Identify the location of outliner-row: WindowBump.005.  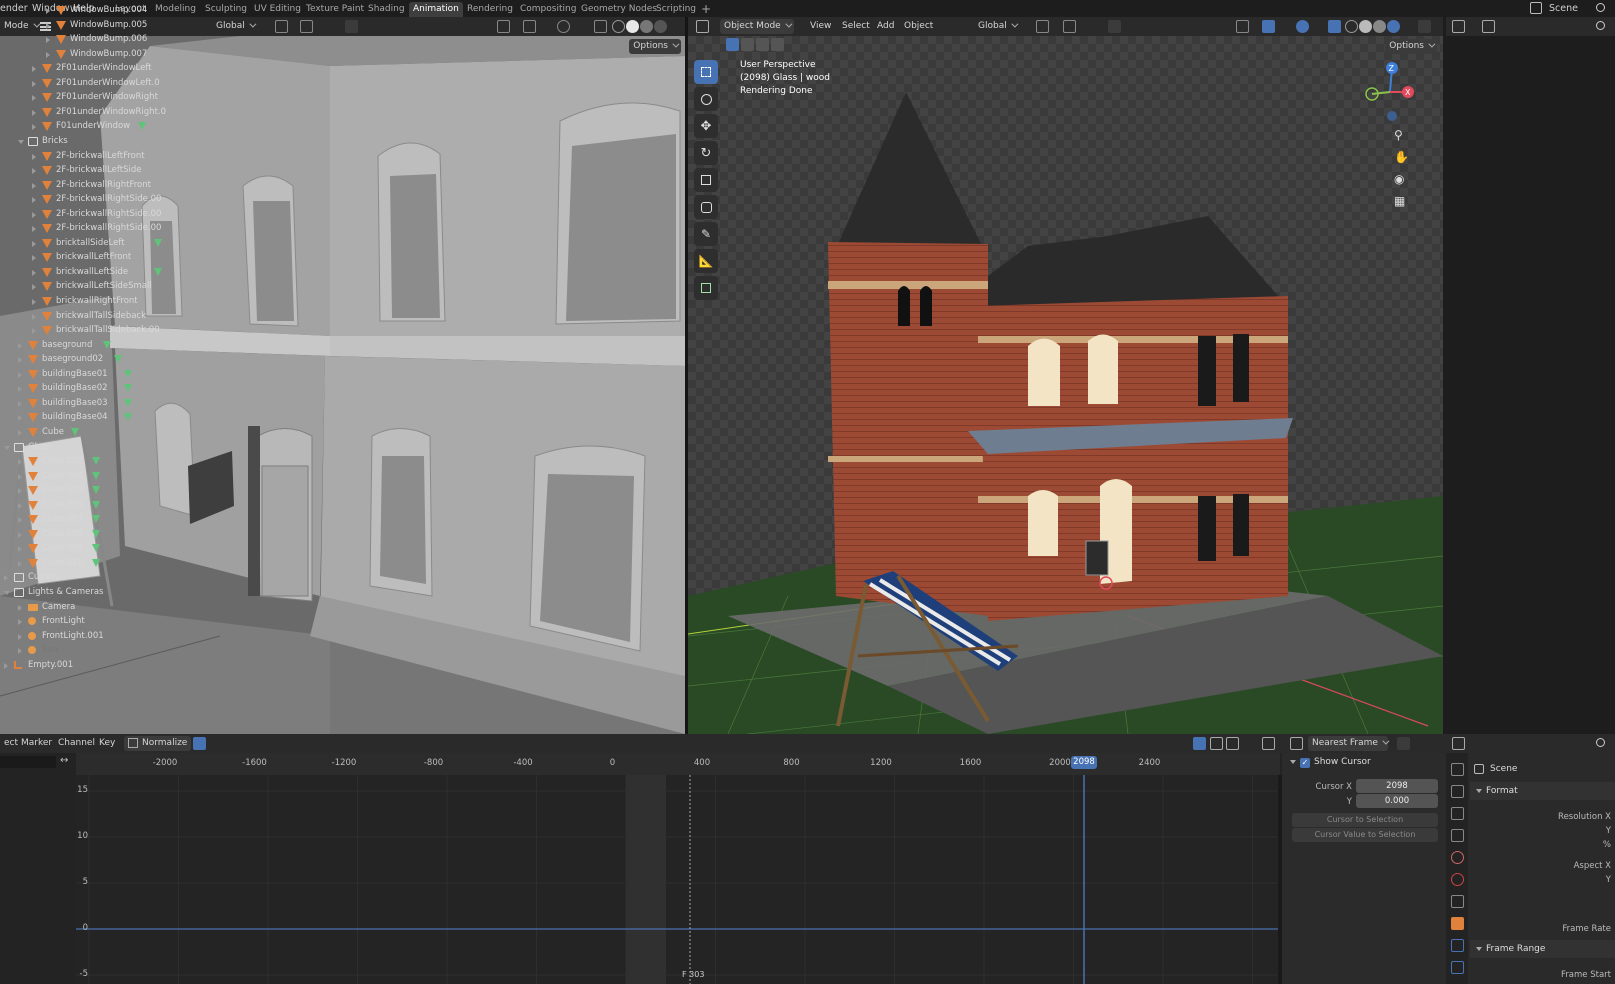
(84, 25).